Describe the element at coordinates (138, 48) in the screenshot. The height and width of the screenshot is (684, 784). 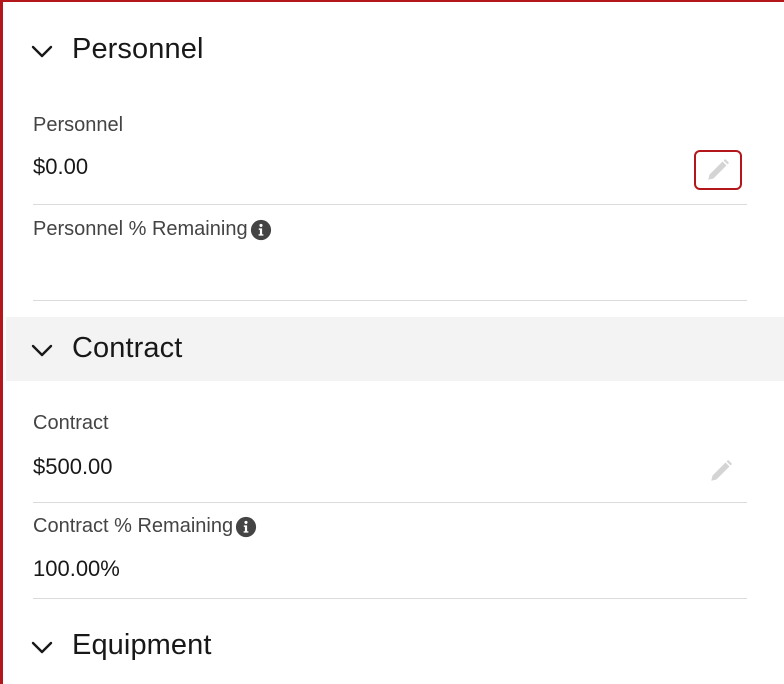
I see `section-title-personnel: Personnel` at that location.